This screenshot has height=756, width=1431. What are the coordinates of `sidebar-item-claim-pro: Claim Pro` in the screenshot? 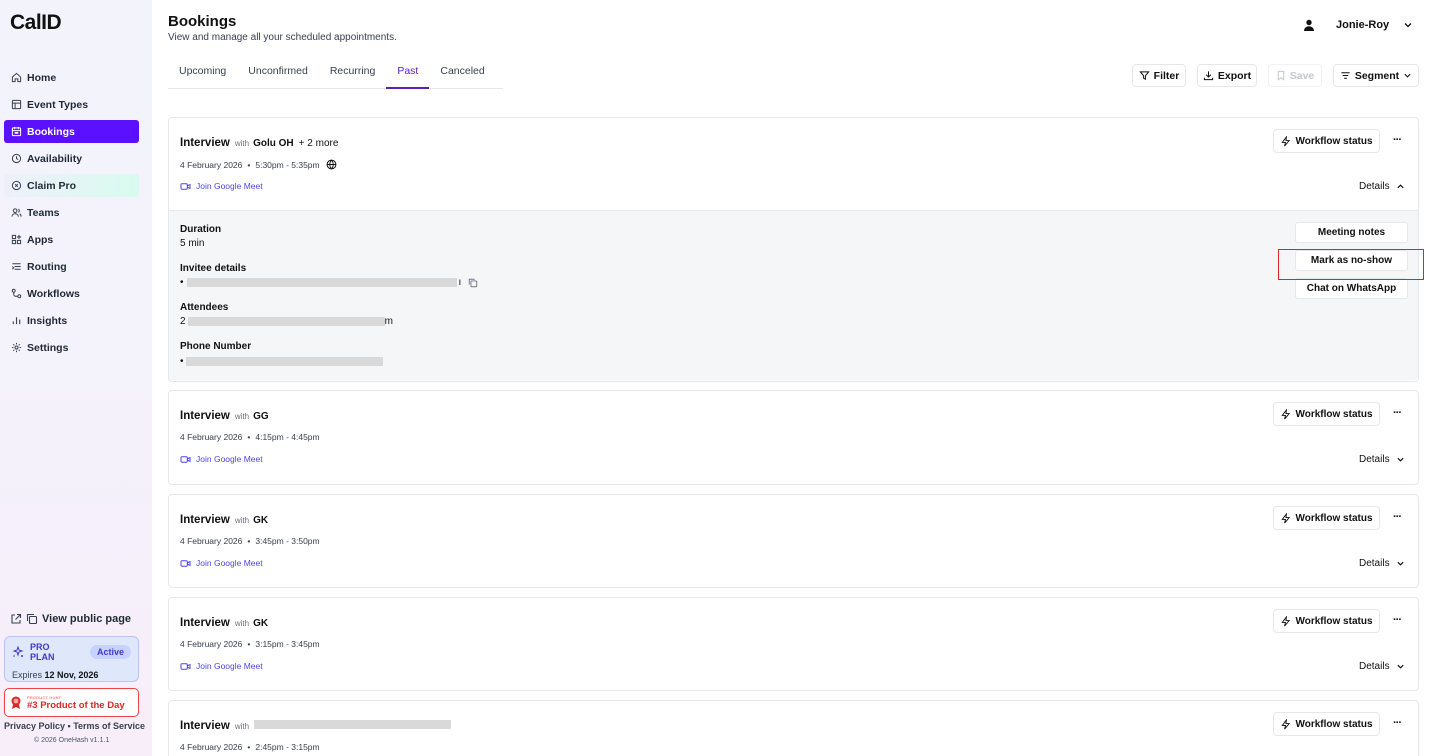 It's located at (71, 185).